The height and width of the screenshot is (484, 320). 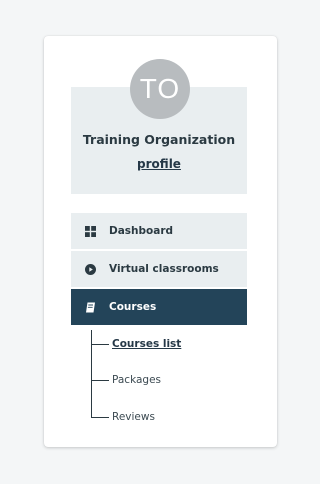 What do you see at coordinates (169, 376) in the screenshot?
I see `courses-subnav: Courses list Packages Reviews` at bounding box center [169, 376].